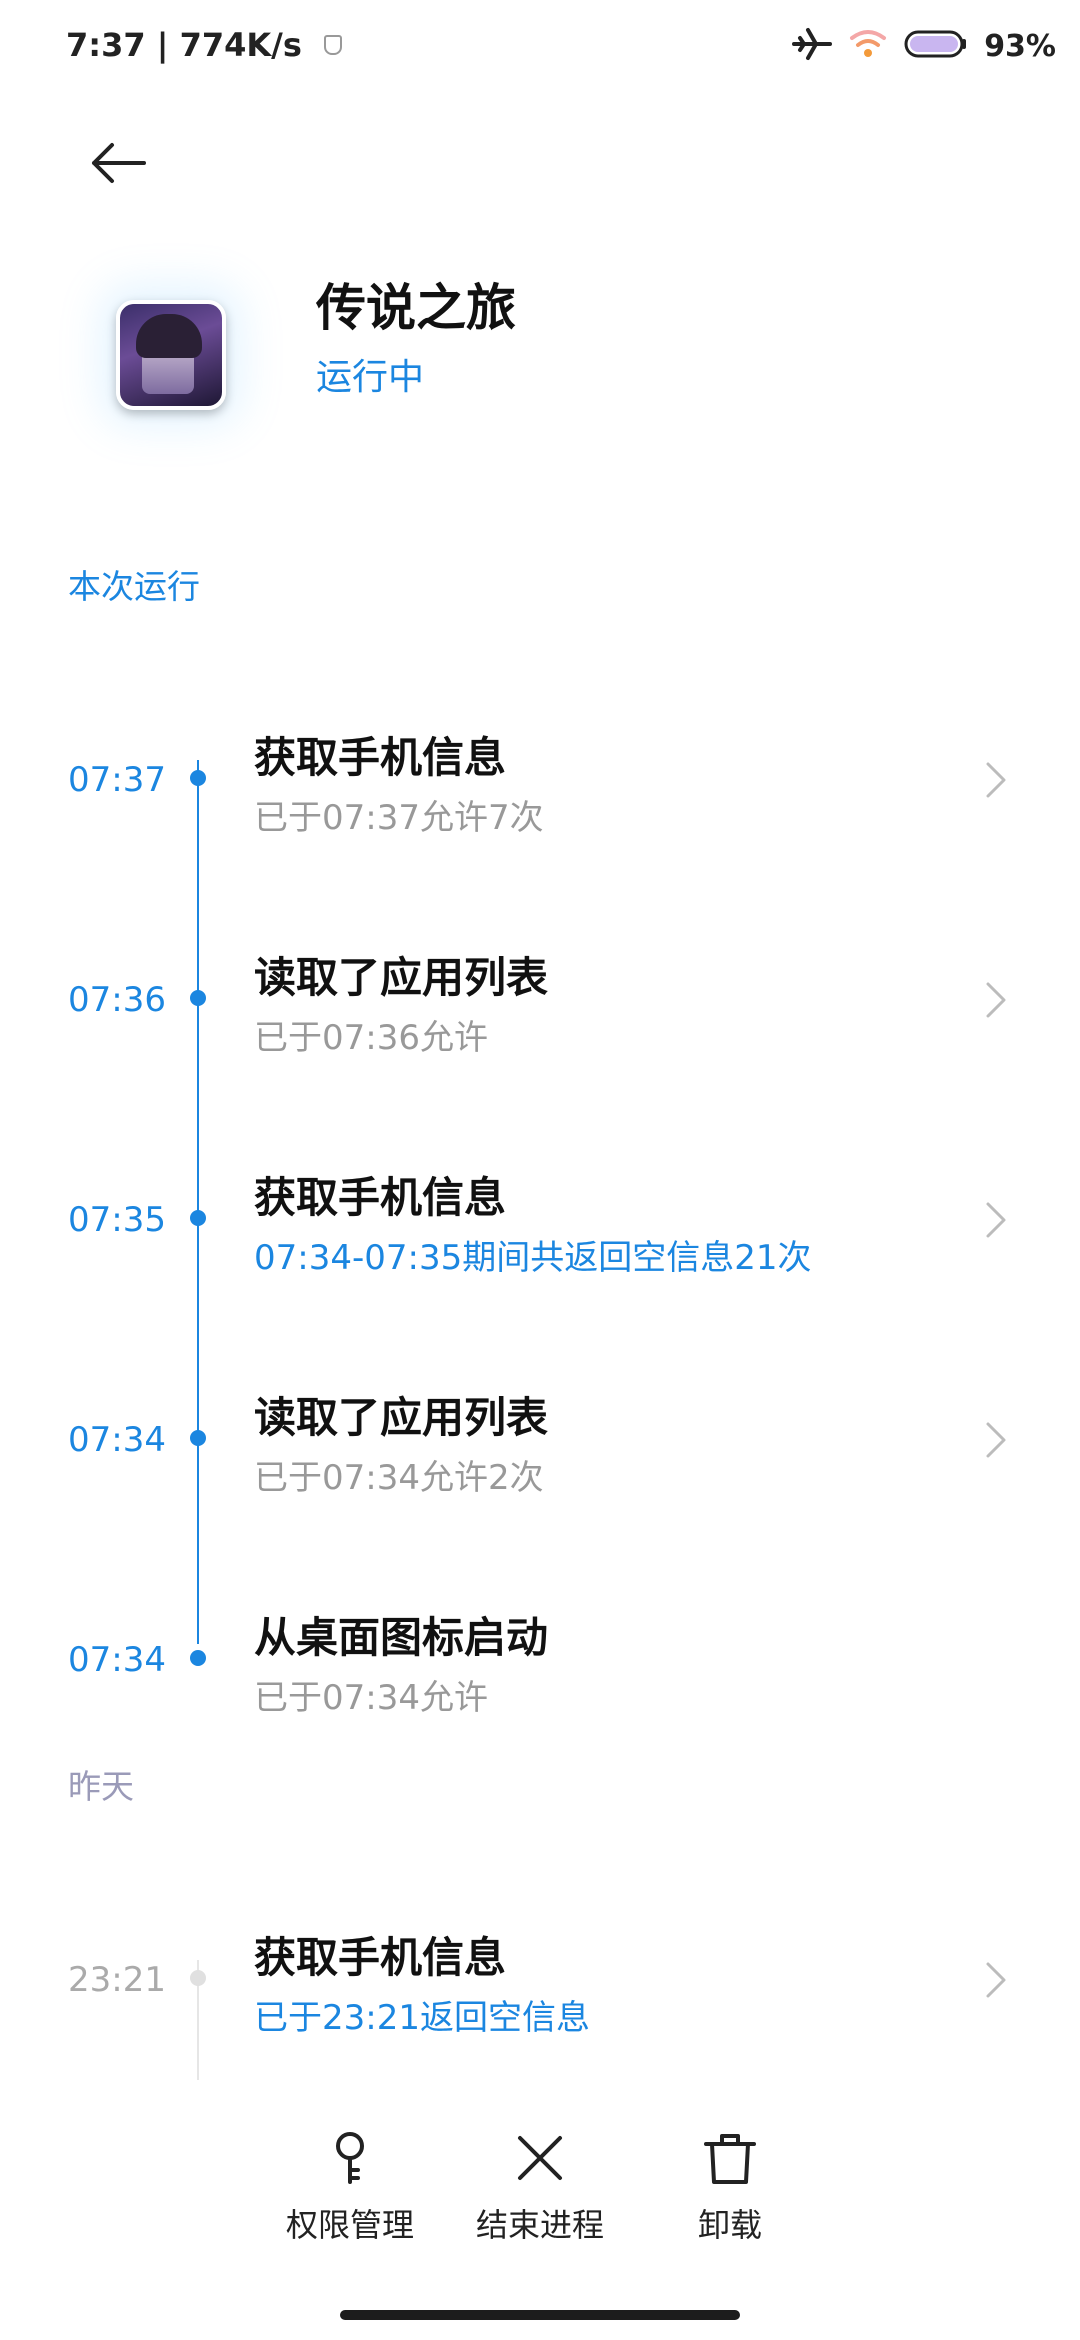 The image size is (1080, 2340). I want to click on entry-time: 07:36, so click(117, 1000).